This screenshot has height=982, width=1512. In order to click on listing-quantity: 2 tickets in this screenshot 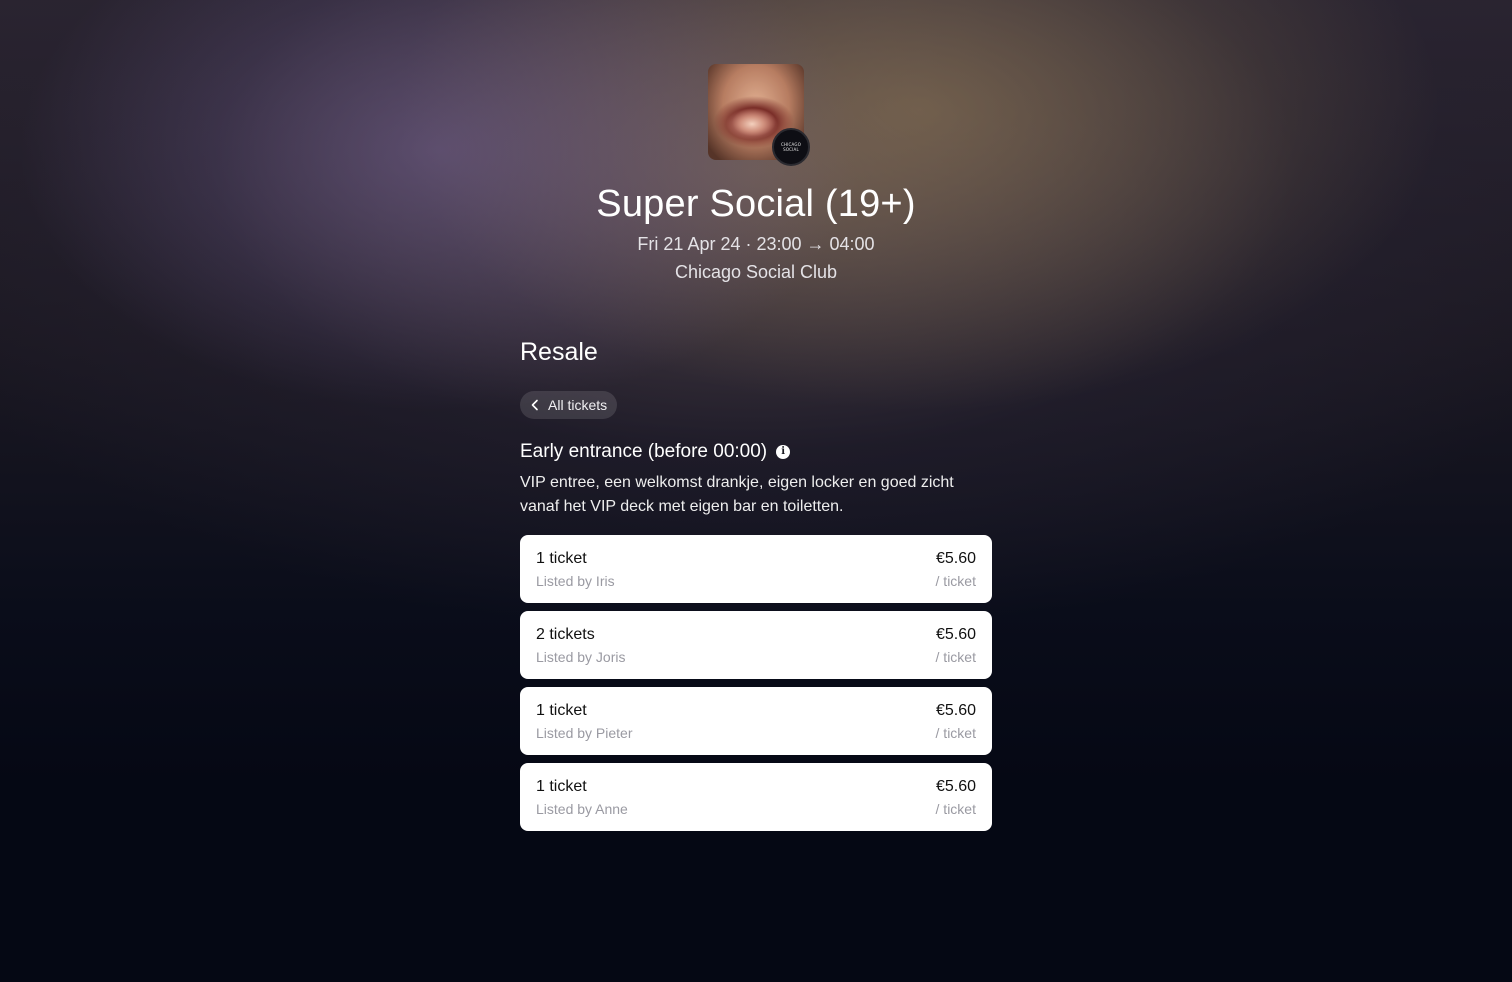, I will do `click(565, 634)`.